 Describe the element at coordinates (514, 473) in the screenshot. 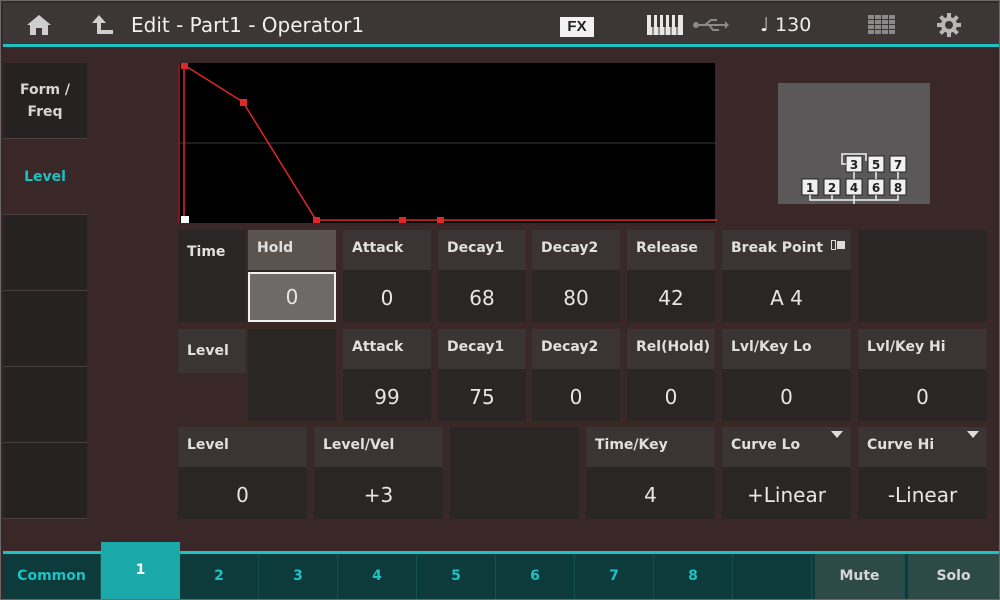

I see `empty-cell-r3` at that location.